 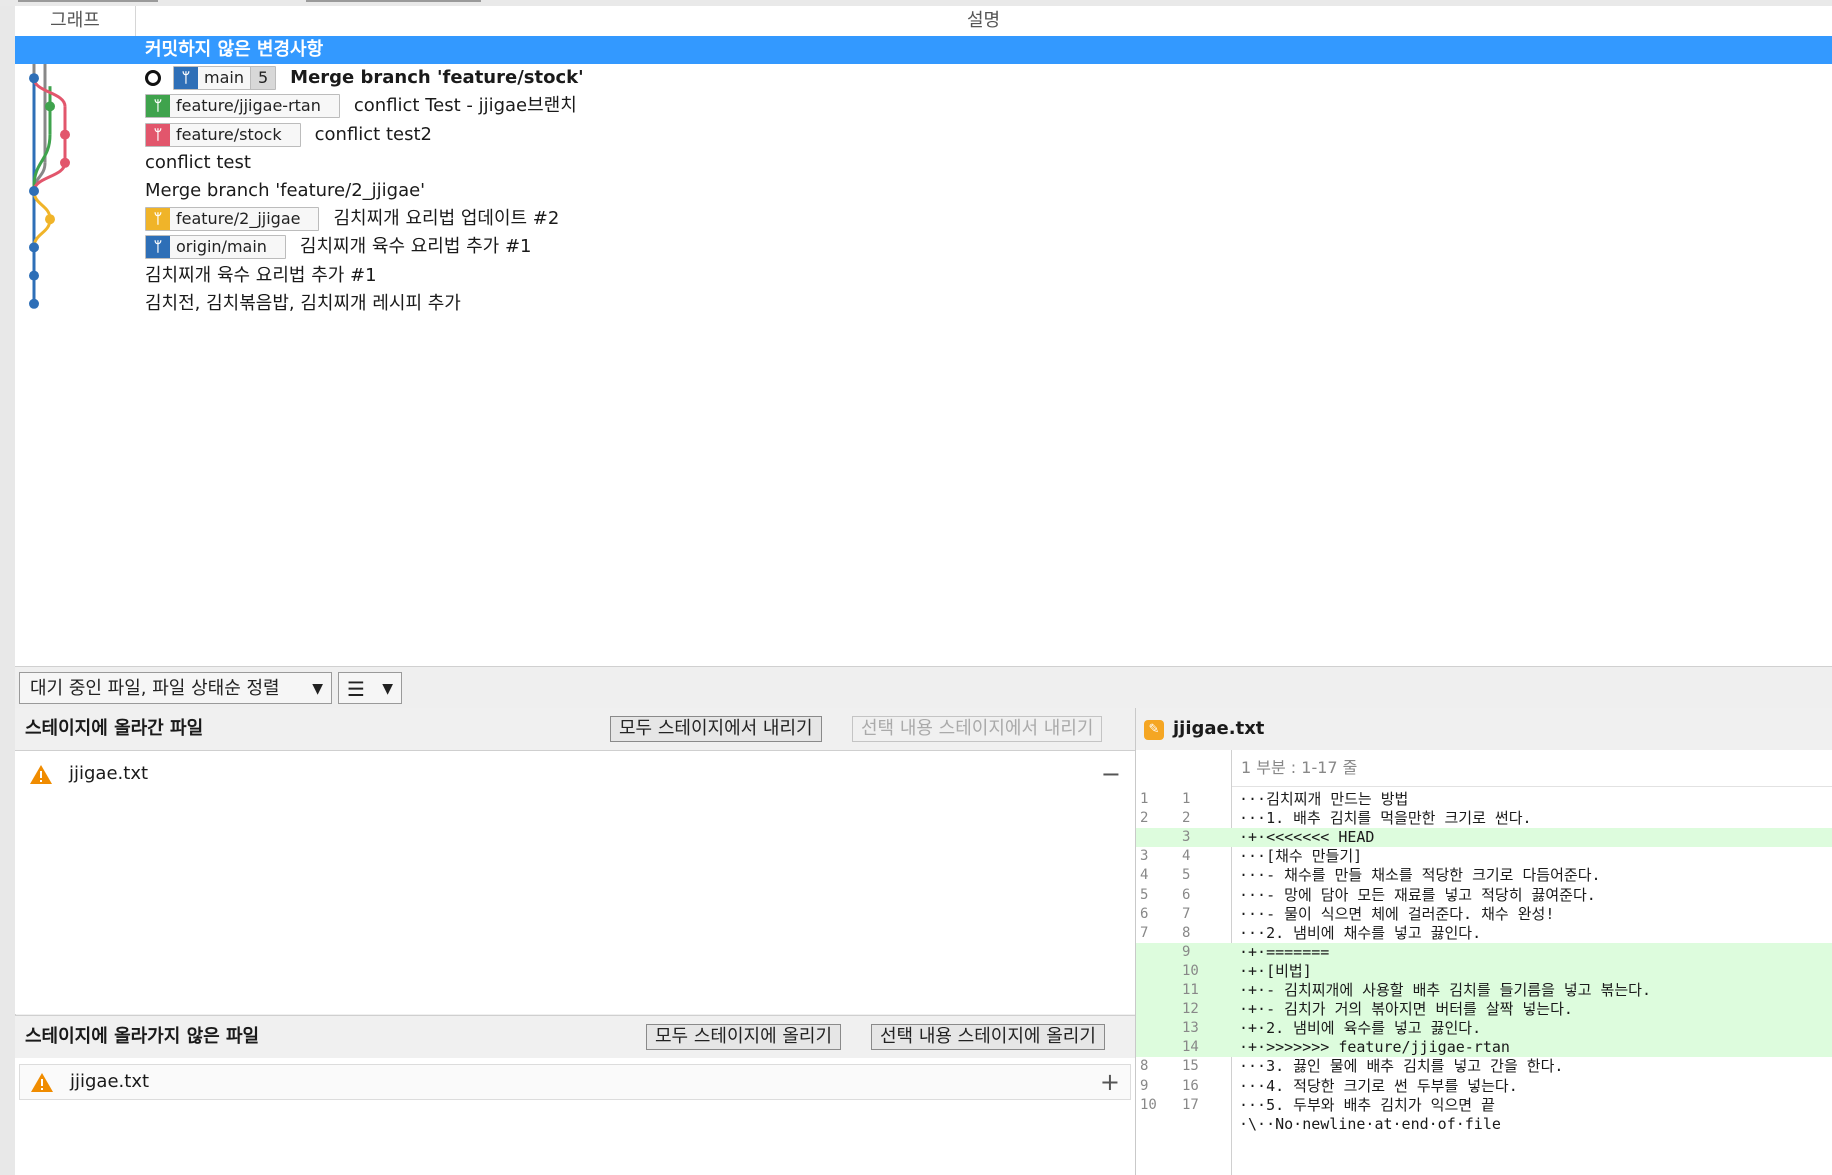 What do you see at coordinates (744, 1037) in the screenshot?
I see `stage-all-button: 모두 스테이지에 올리기` at bounding box center [744, 1037].